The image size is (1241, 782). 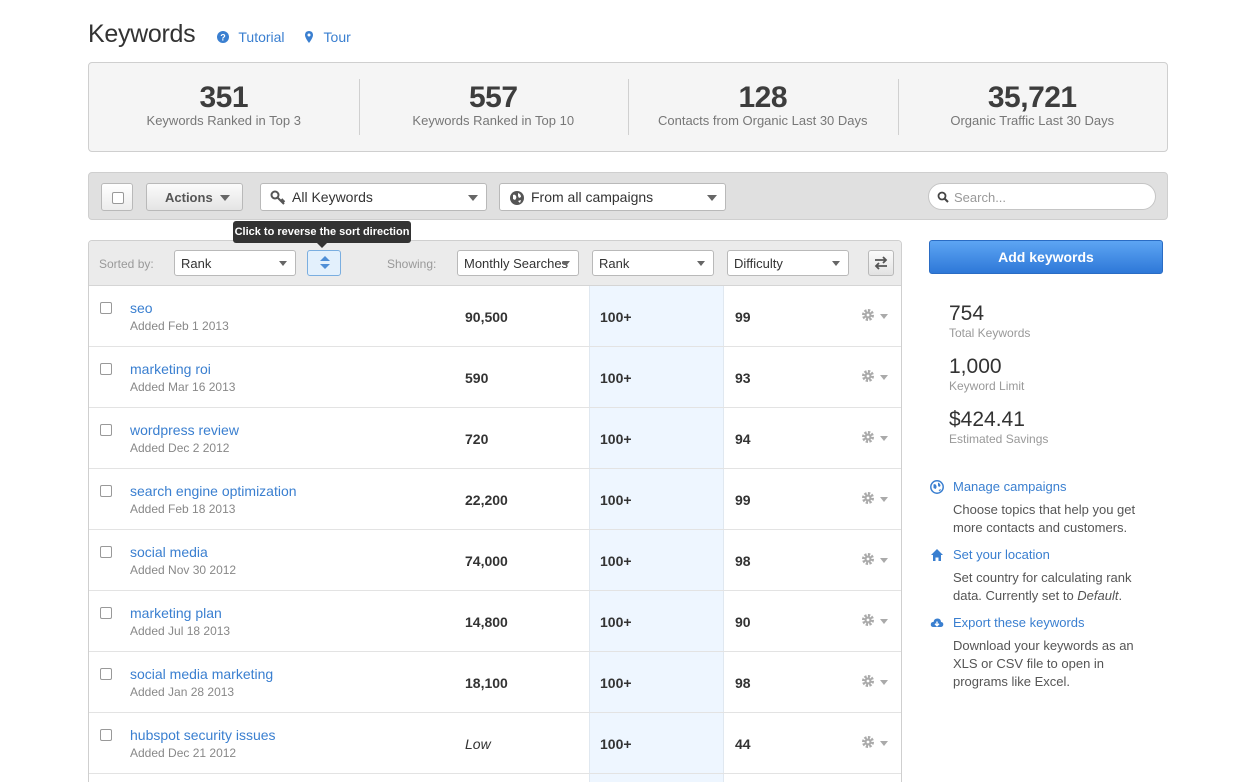 I want to click on swap-arrows-icon, so click(x=881, y=263).